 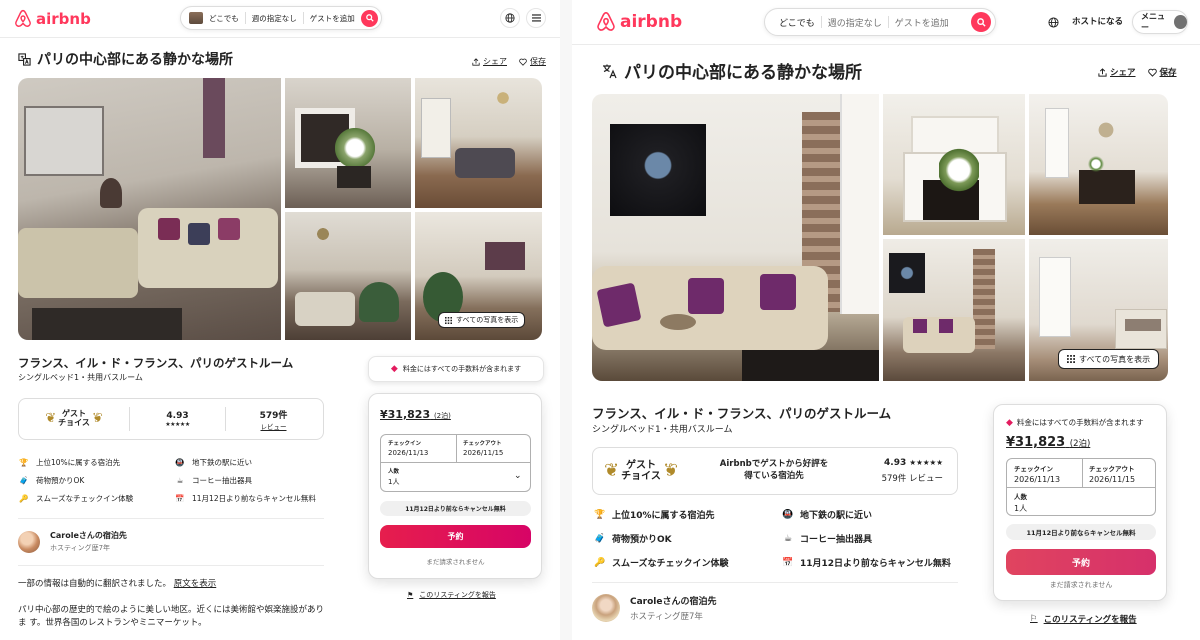 I want to click on trophy-icon: 🏆, so click(x=24, y=462).